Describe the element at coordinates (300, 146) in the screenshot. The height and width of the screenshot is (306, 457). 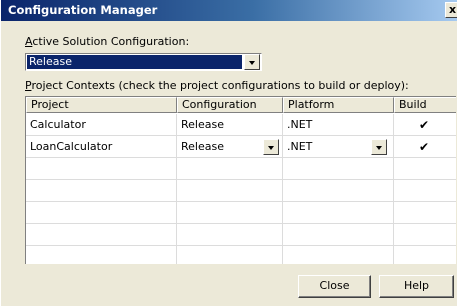
I see `platform-value: .NET` at that location.